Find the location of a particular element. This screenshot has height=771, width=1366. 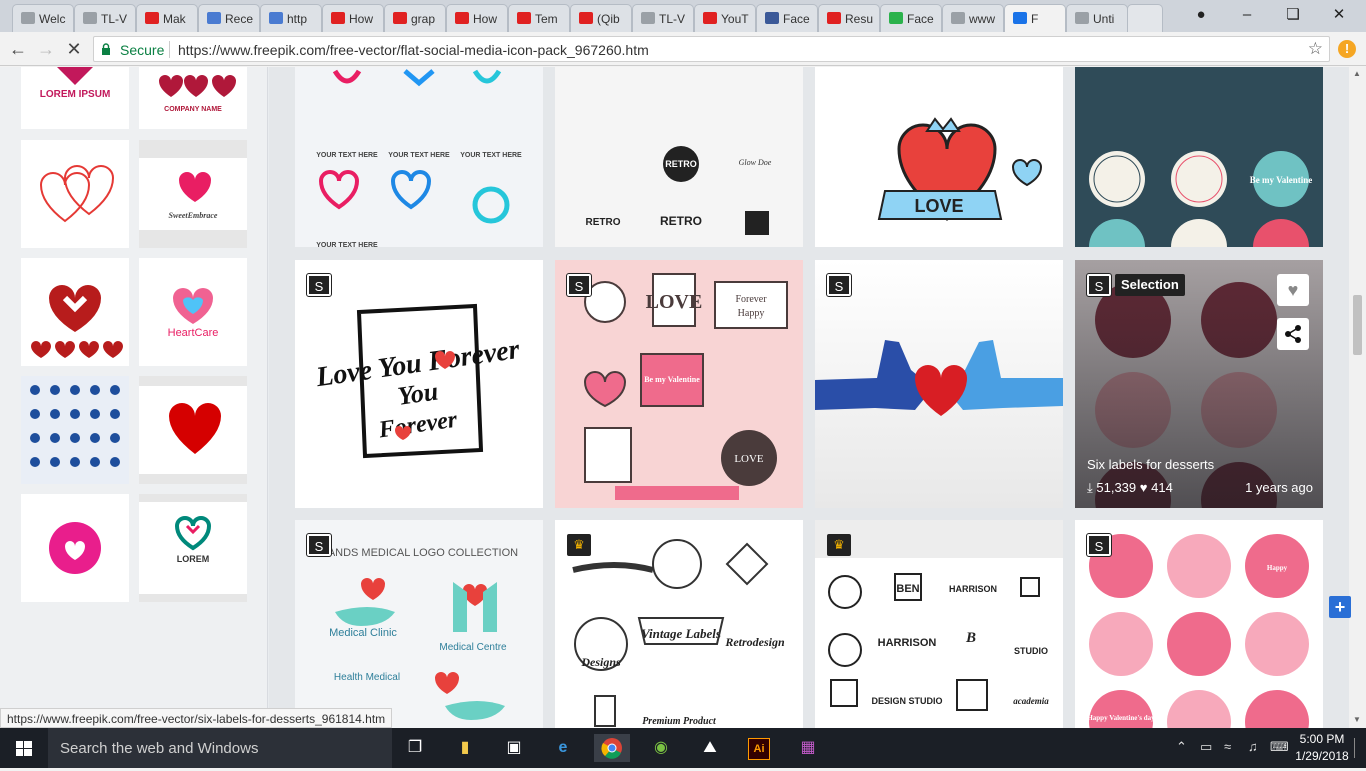

browser-tab: YouT is located at coordinates (725, 18).